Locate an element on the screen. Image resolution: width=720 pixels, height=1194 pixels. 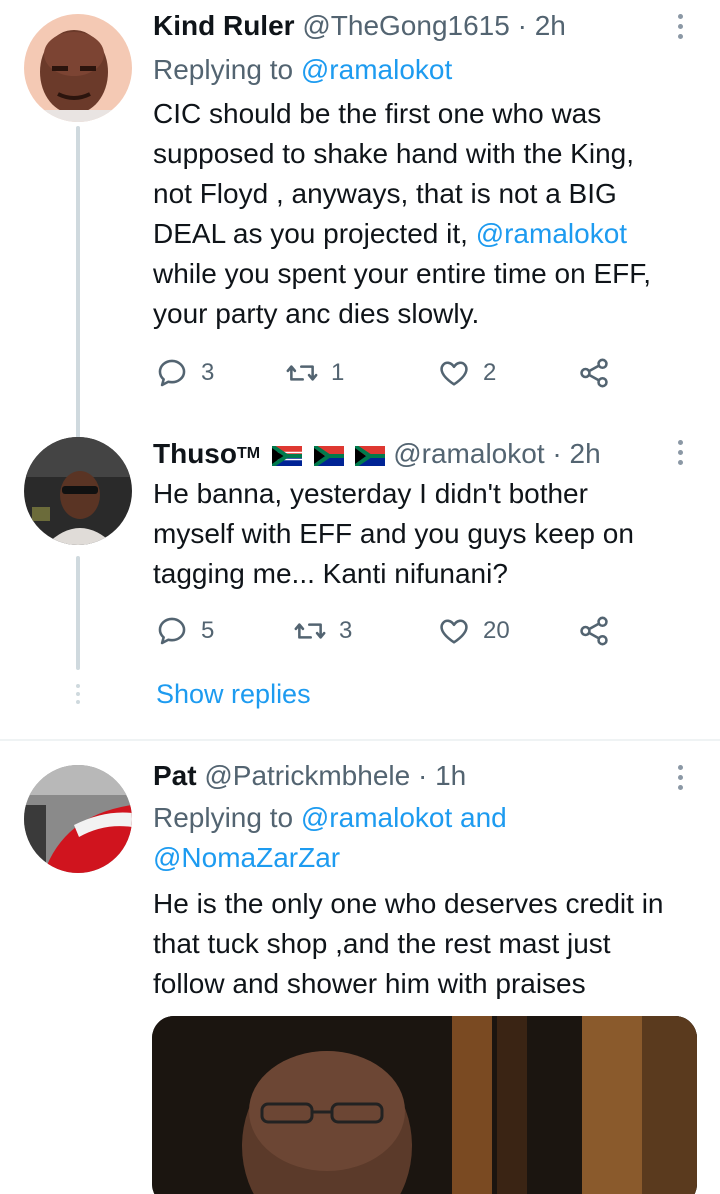
replying-to: Replying to @ramalokot is located at coordinates (302, 70).